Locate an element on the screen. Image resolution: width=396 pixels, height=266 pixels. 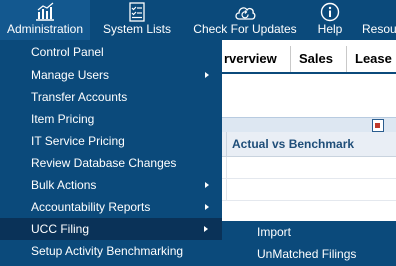
checklist-icon is located at coordinates (137, 12).